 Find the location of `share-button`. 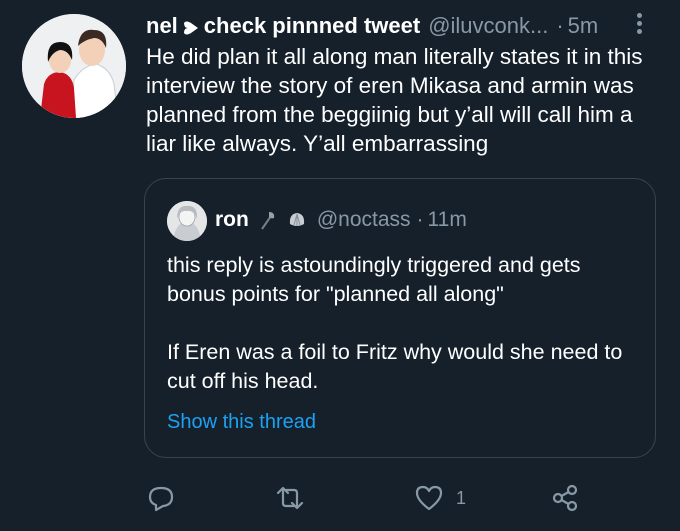

share-button is located at coordinates (565, 498).